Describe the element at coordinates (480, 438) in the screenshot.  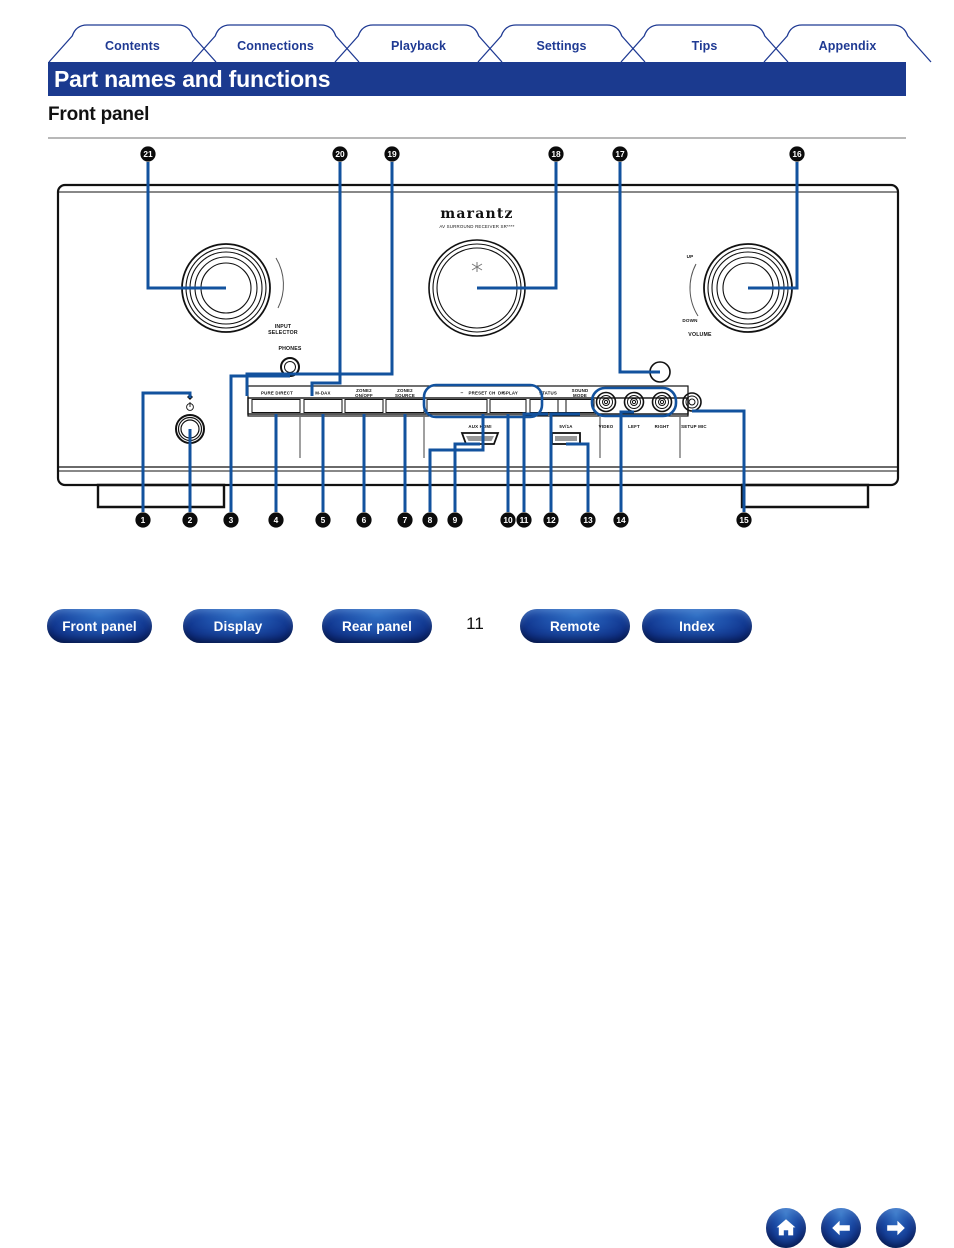
I see `aux-hdmi-port-inner` at that location.